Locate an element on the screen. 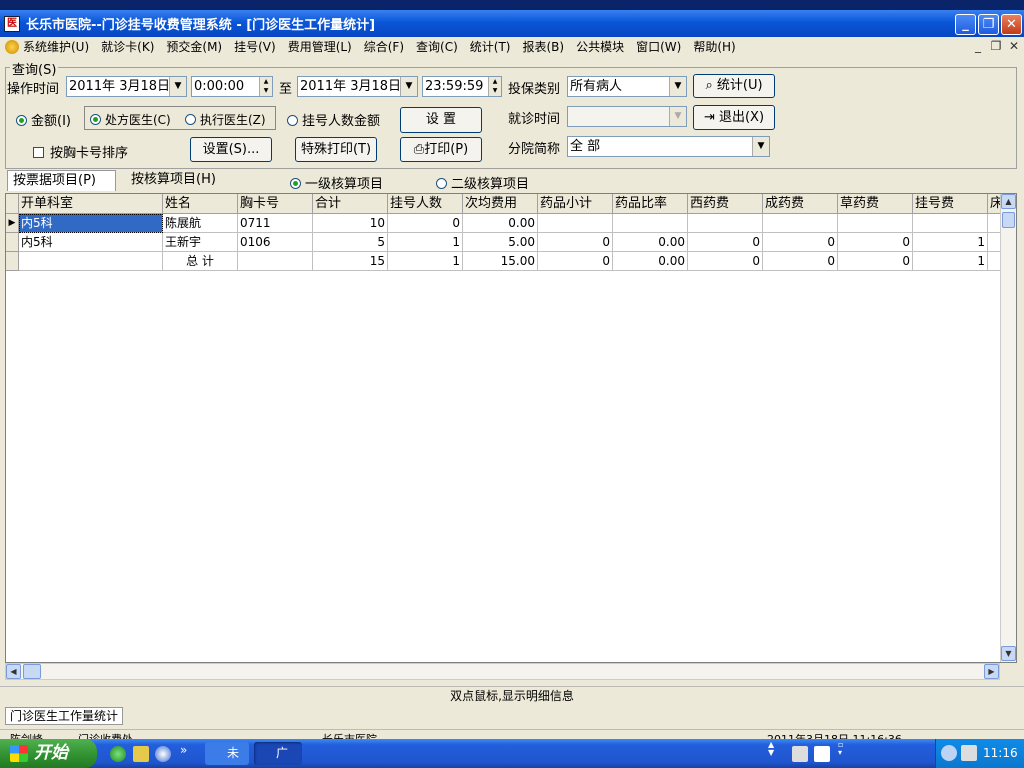  grid-cell: 15.00 is located at coordinates (500, 261).